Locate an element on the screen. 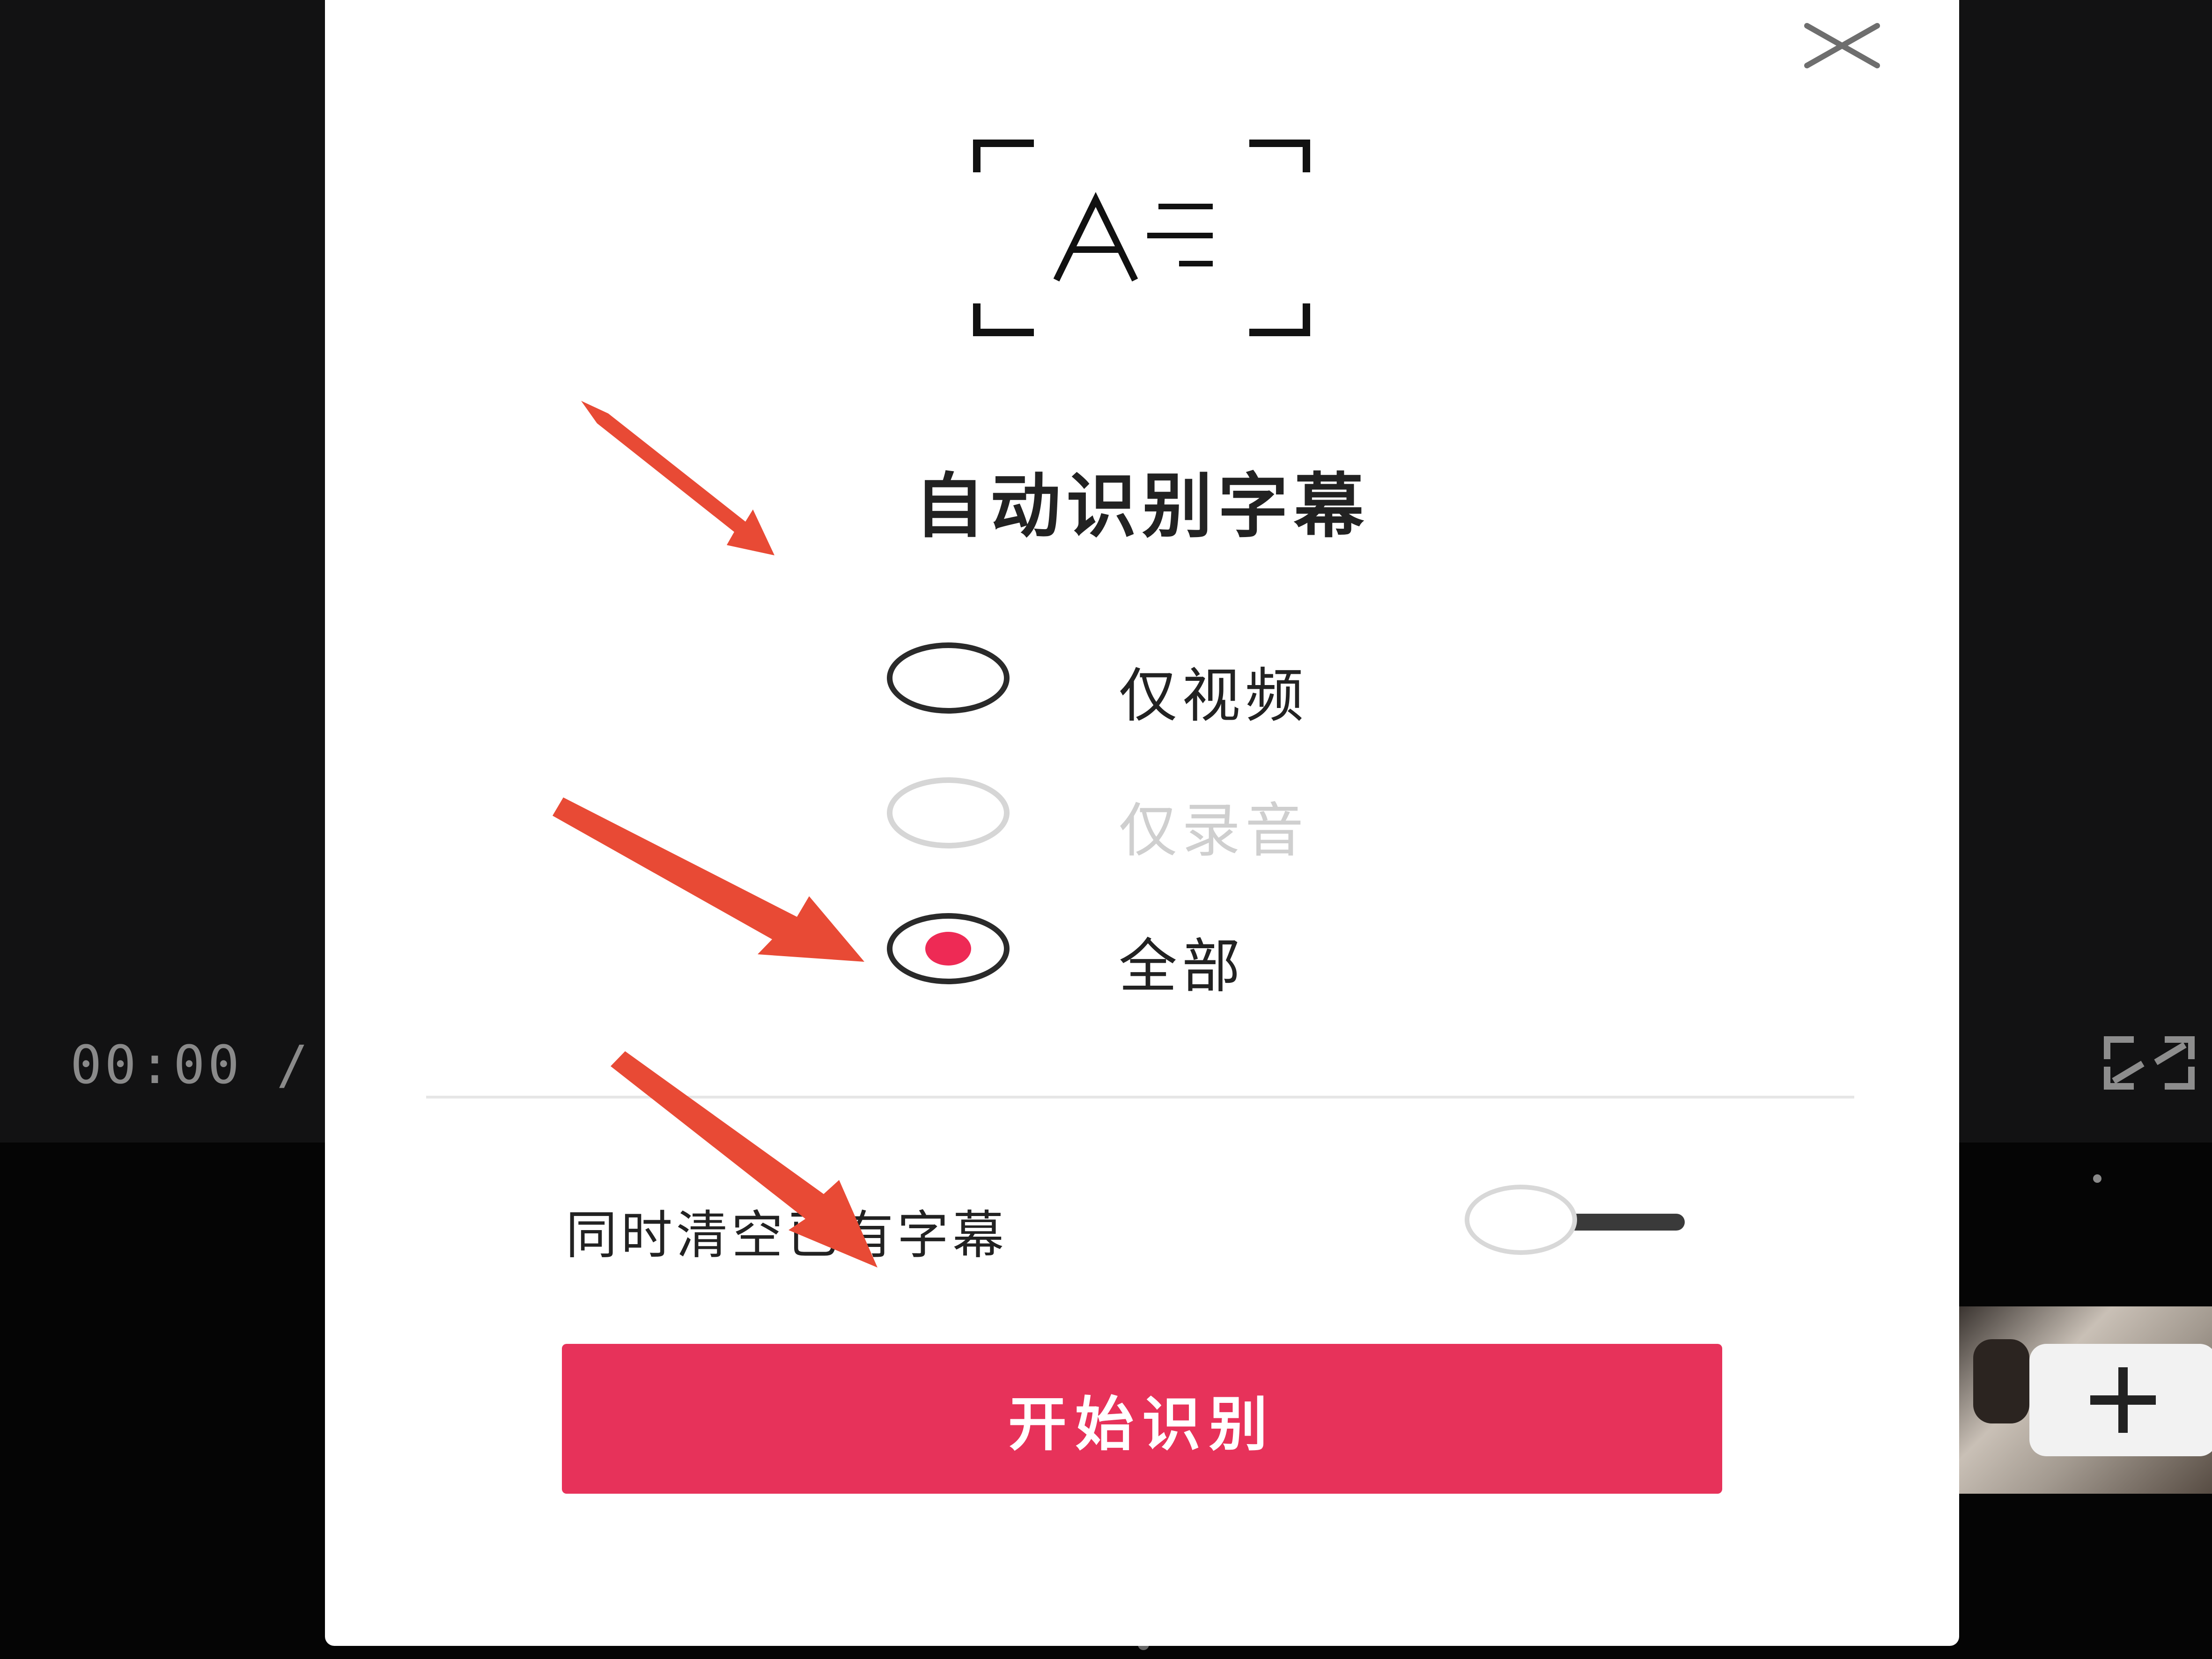  plus-icon is located at coordinates (2123, 1400).